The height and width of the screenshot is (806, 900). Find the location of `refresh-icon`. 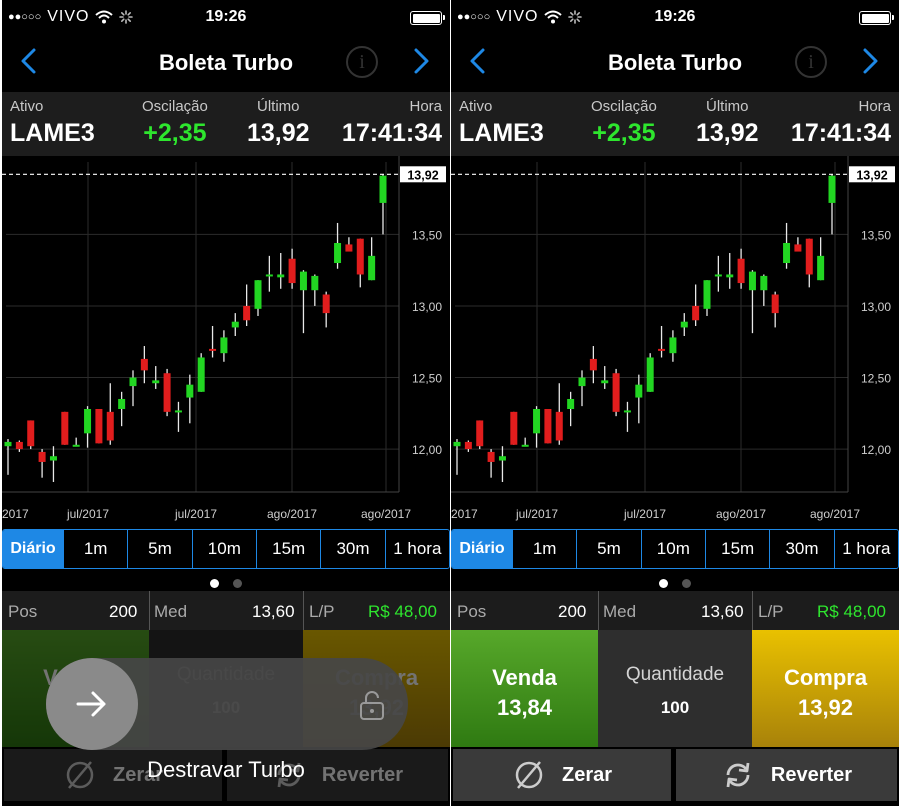

refresh-icon is located at coordinates (738, 775).